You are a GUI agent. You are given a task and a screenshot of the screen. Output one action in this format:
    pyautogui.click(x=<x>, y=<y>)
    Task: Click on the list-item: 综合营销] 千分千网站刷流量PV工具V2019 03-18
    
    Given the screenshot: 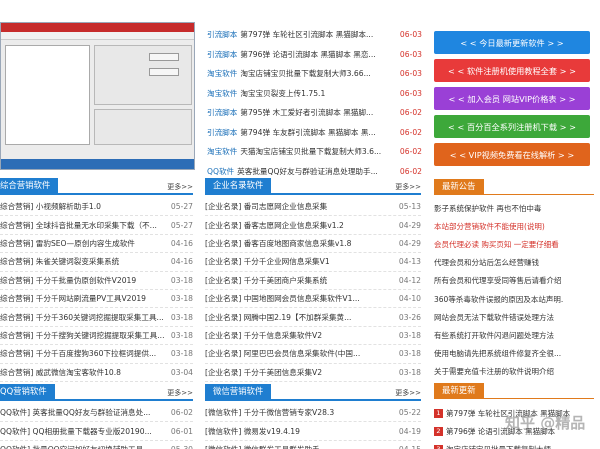 What is the action you would take?
    pyautogui.click(x=96, y=299)
    